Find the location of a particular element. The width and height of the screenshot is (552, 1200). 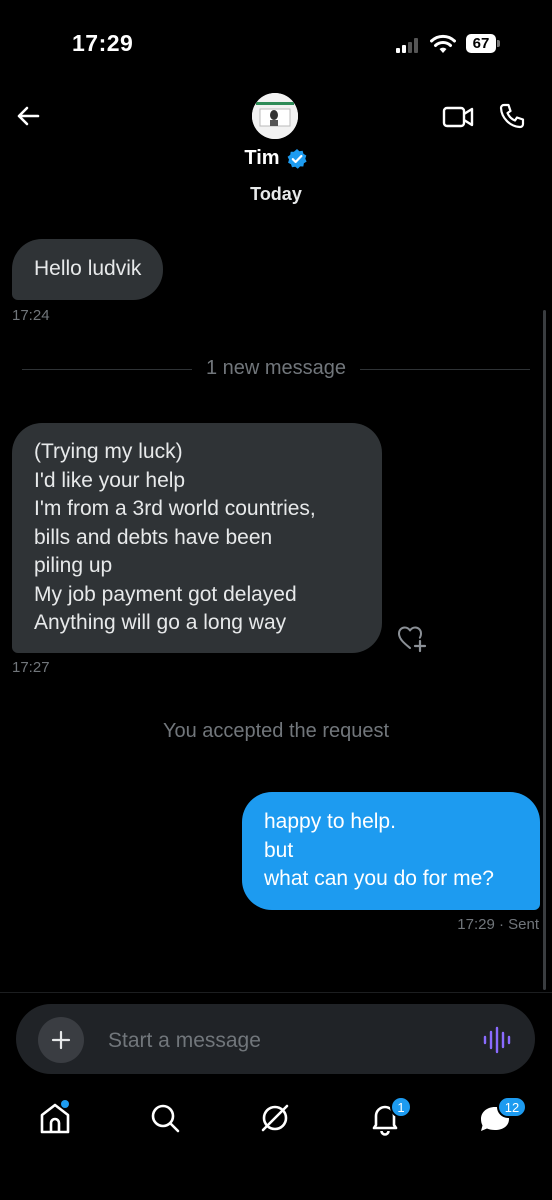

contact-name: Tim is located at coordinates (262, 158).